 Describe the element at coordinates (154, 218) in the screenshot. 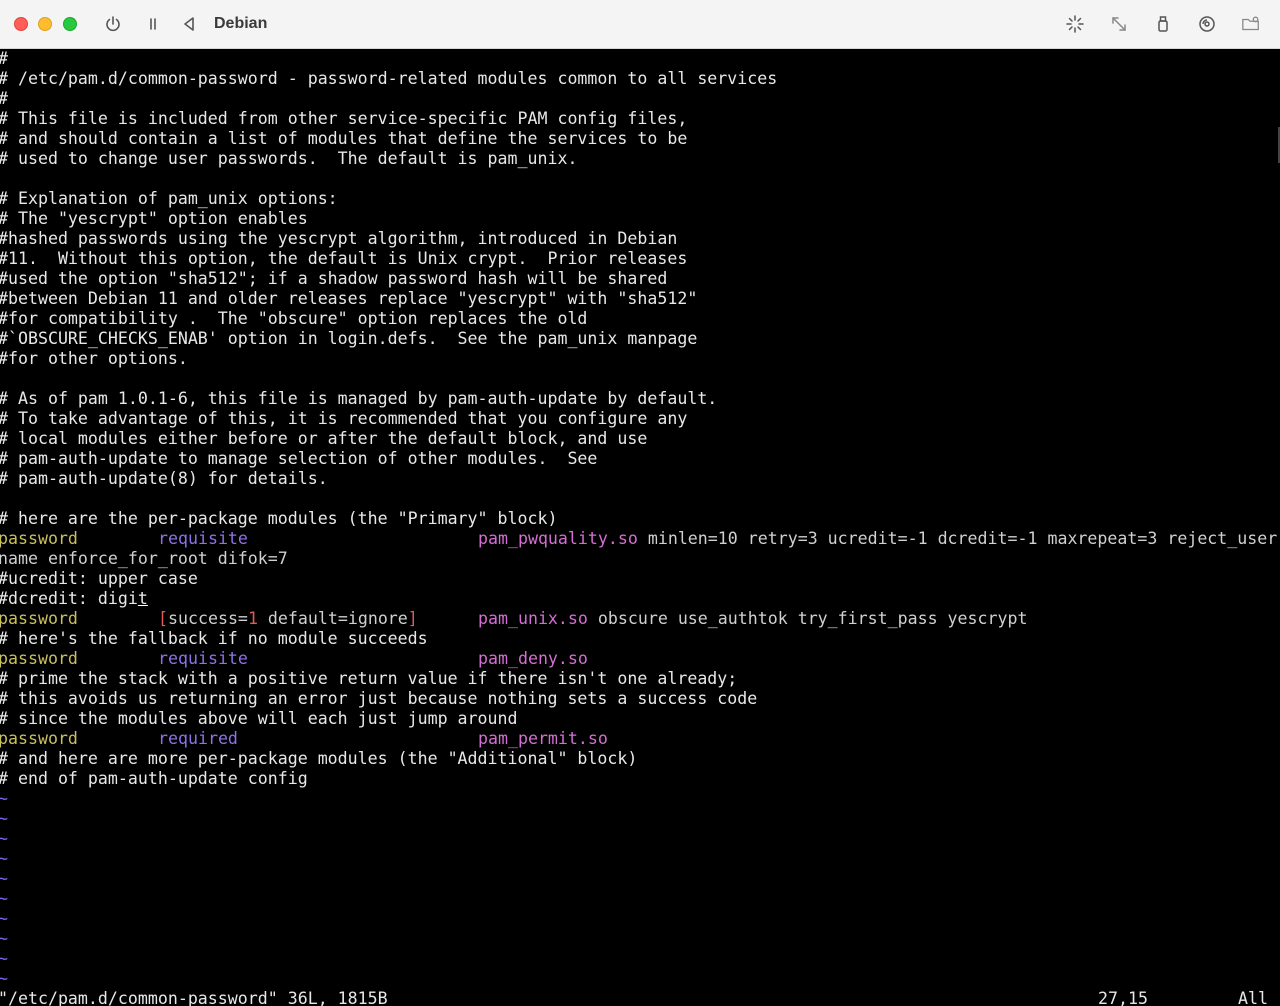

I see `editor-line: # The "yescrypt" option enables` at that location.